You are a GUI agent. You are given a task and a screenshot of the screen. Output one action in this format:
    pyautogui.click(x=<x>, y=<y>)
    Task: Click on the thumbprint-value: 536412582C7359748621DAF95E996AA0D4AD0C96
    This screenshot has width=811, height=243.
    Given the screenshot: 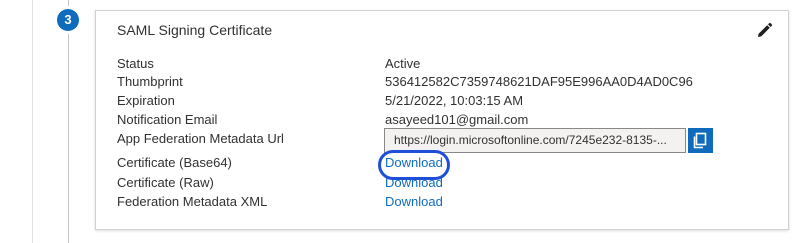 What is the action you would take?
    pyautogui.click(x=539, y=81)
    